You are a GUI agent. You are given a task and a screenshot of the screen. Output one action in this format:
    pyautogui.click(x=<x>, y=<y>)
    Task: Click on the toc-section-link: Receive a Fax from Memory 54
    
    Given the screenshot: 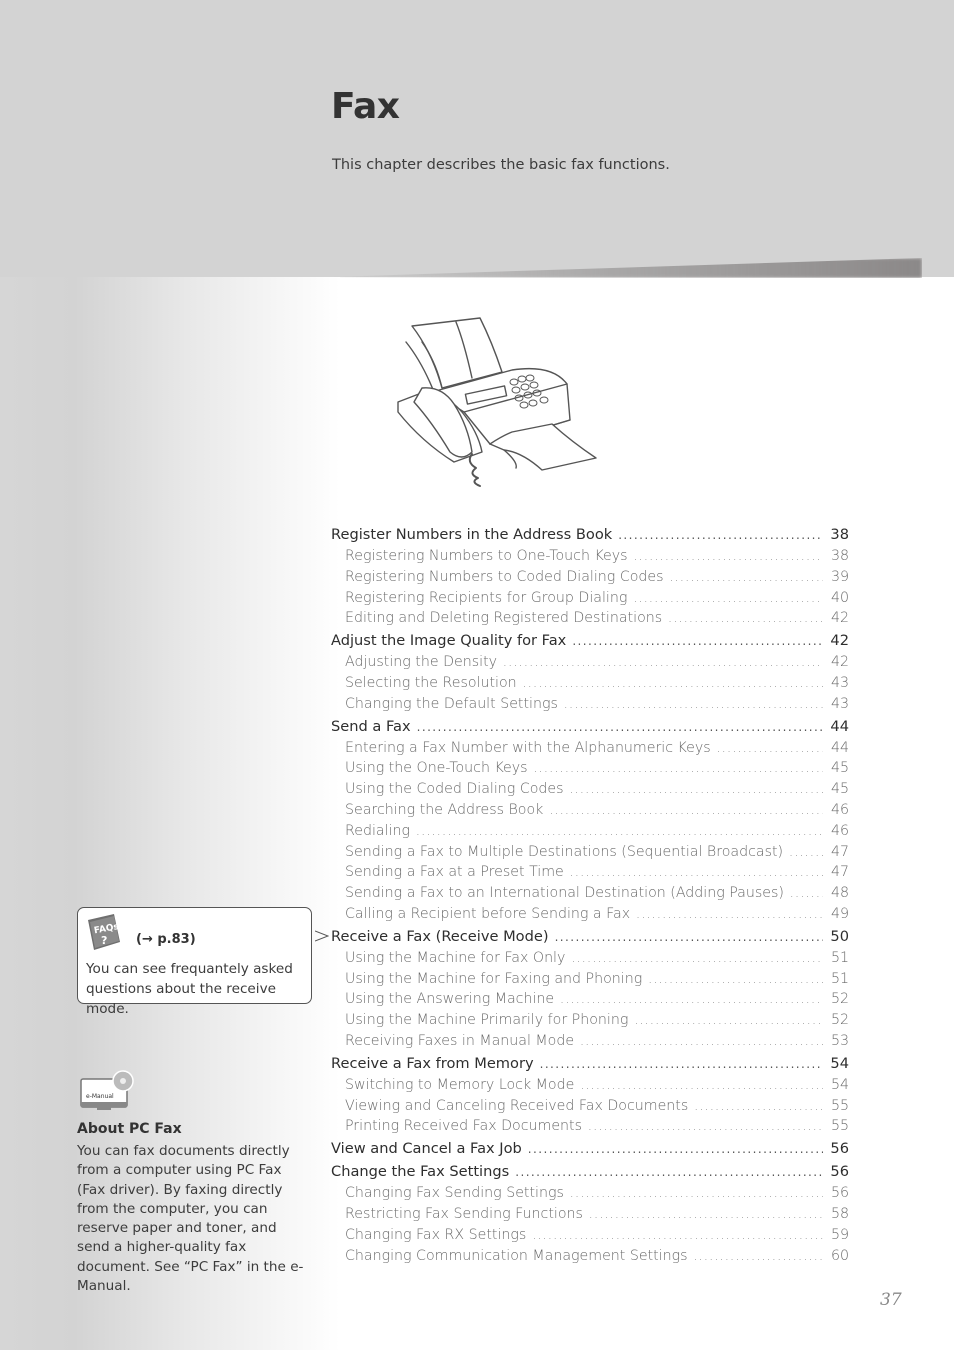 What is the action you would take?
    pyautogui.click(x=590, y=1063)
    